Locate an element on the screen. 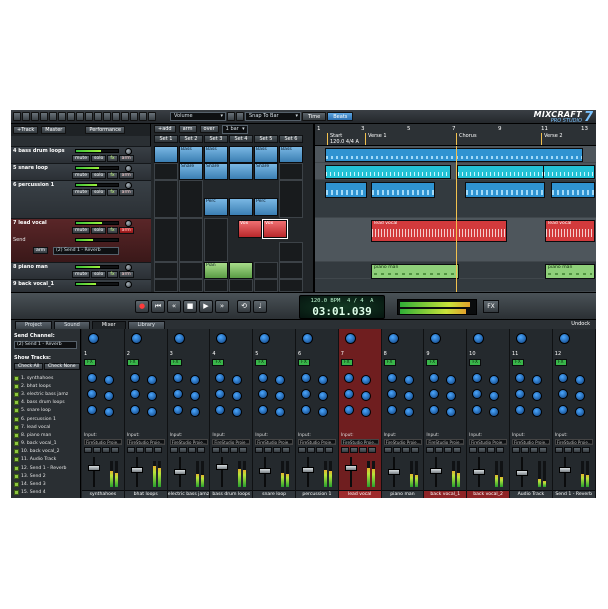  open-file-icon is located at coordinates (26, 116).